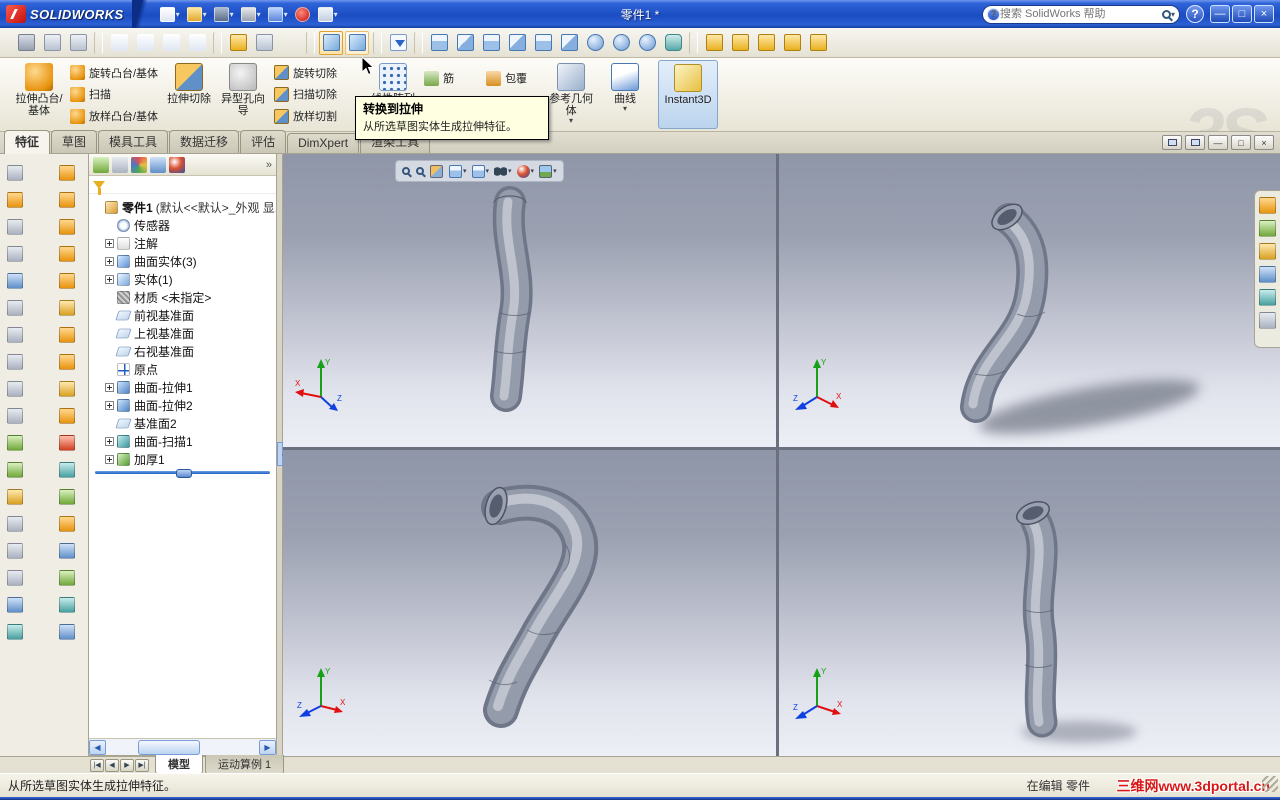  I want to click on ribbon-button: 放样凸台/基体, so click(114, 116).